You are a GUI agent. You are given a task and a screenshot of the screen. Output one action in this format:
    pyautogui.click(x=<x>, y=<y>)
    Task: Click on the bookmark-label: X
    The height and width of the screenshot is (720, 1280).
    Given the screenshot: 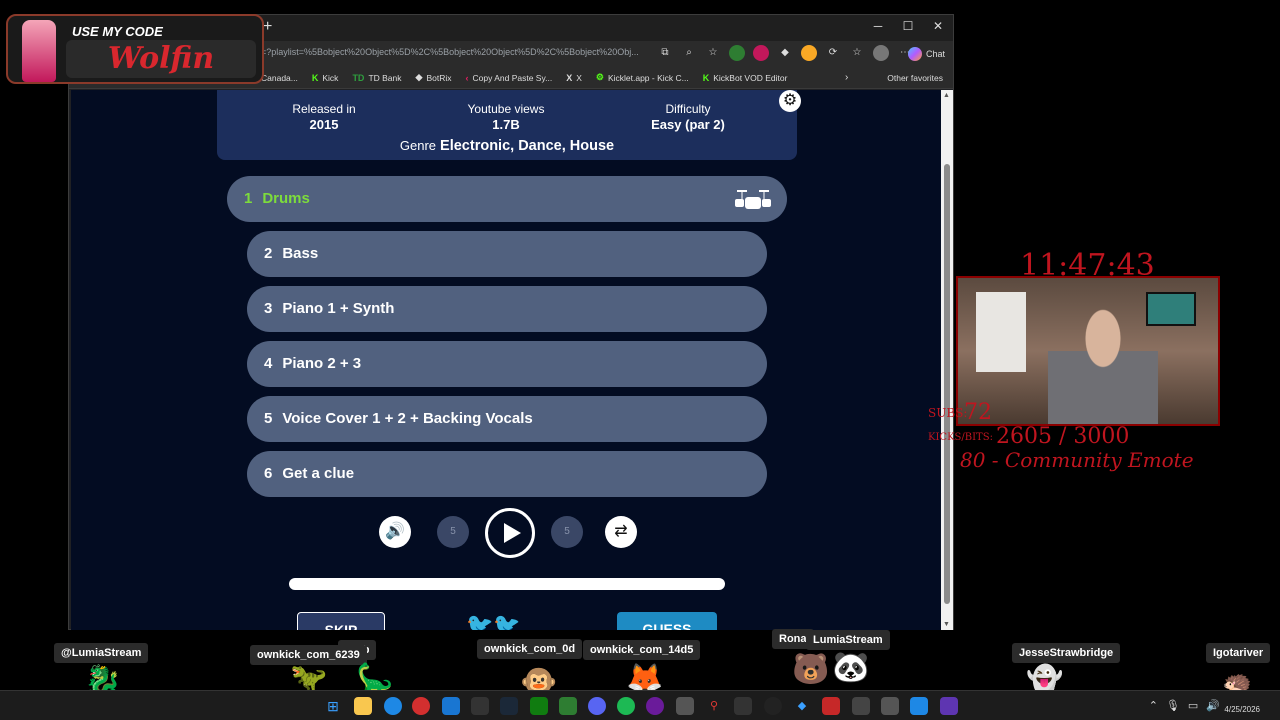 What is the action you would take?
    pyautogui.click(x=579, y=77)
    